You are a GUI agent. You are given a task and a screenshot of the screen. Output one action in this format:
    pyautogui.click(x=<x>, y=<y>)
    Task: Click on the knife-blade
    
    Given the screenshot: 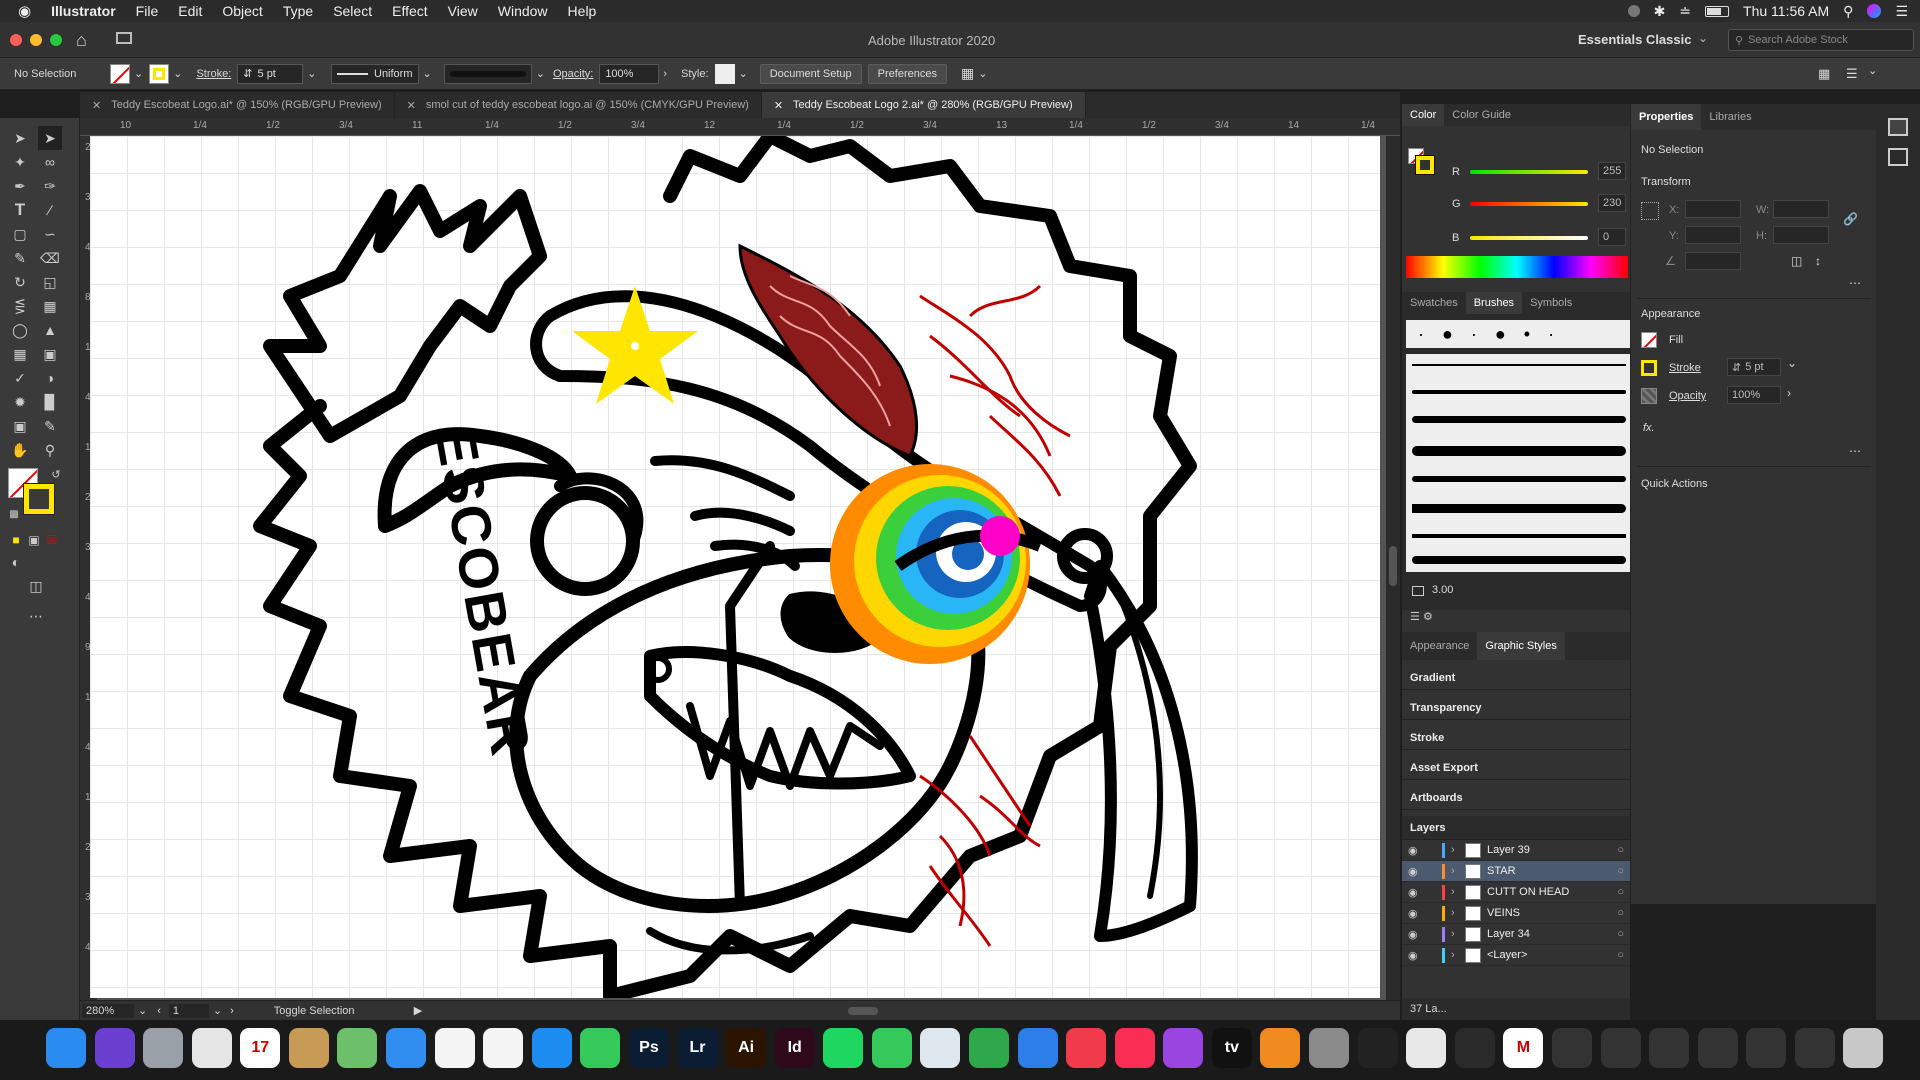 What is the action you would take?
    pyautogui.click(x=1141, y=751)
    